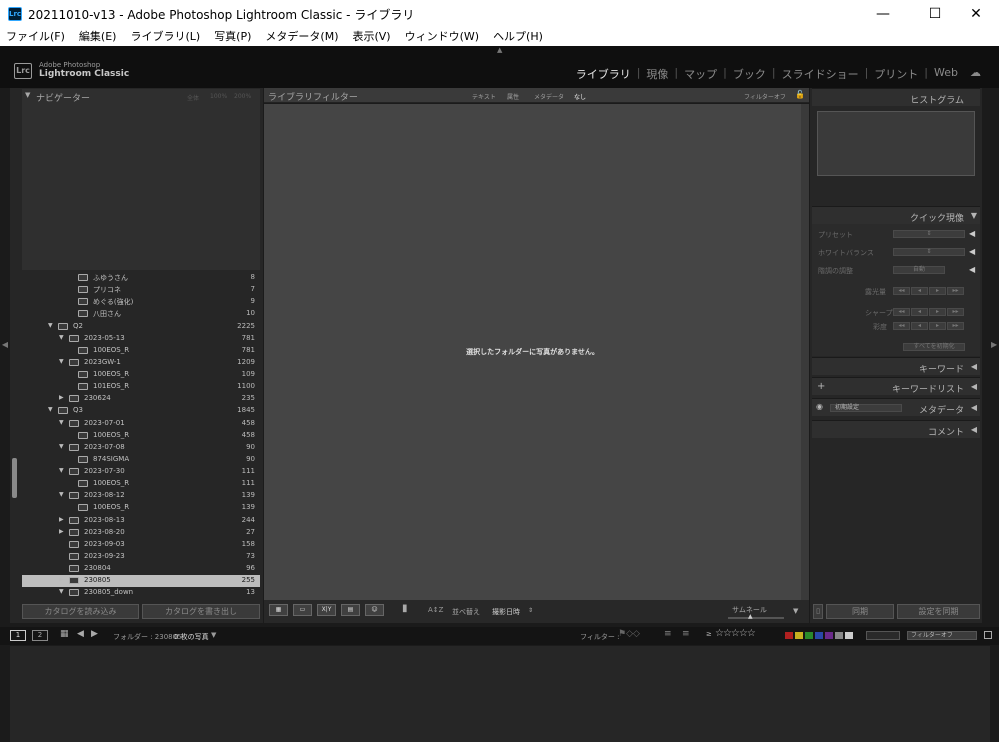 The image size is (999, 742). I want to click on qd-exposure-minus2: ◂◂, so click(901, 291).